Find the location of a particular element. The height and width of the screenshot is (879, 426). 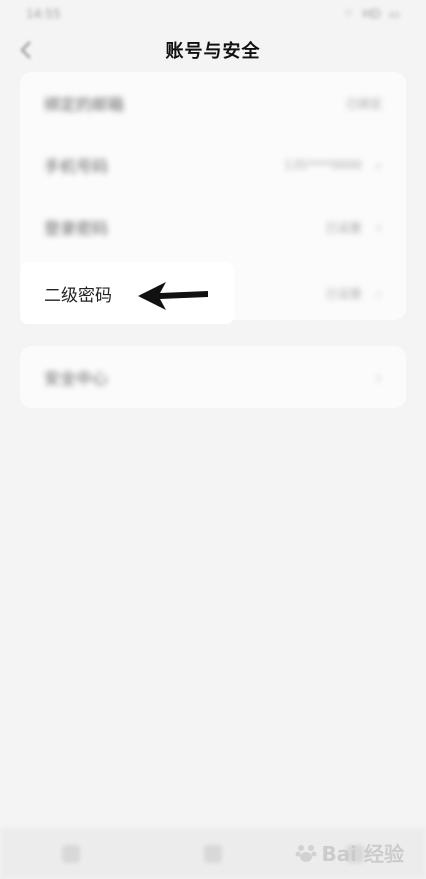

watermark: Bai 经验 is located at coordinates (349, 852).